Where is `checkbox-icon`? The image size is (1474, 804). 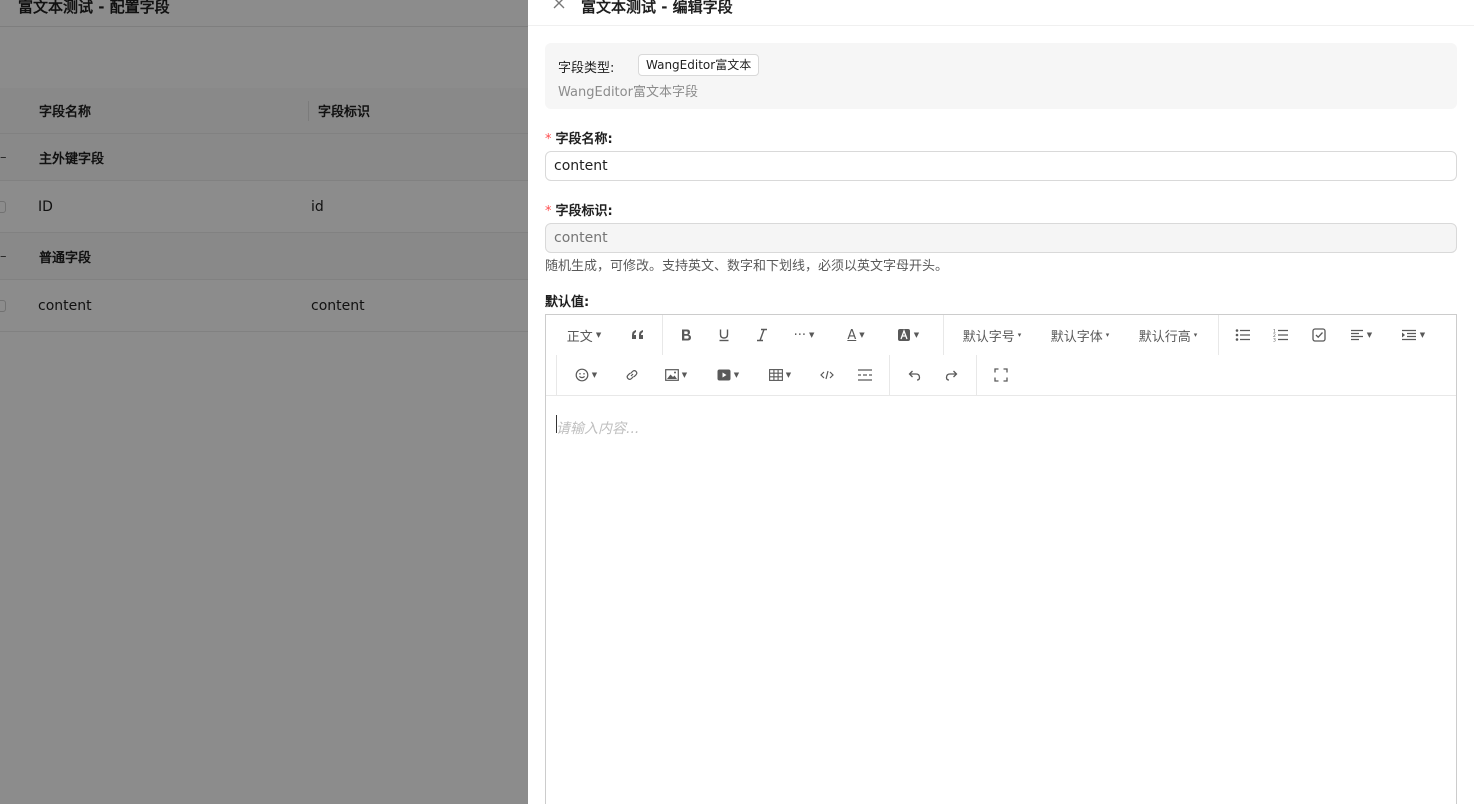 checkbox-icon is located at coordinates (1319, 335).